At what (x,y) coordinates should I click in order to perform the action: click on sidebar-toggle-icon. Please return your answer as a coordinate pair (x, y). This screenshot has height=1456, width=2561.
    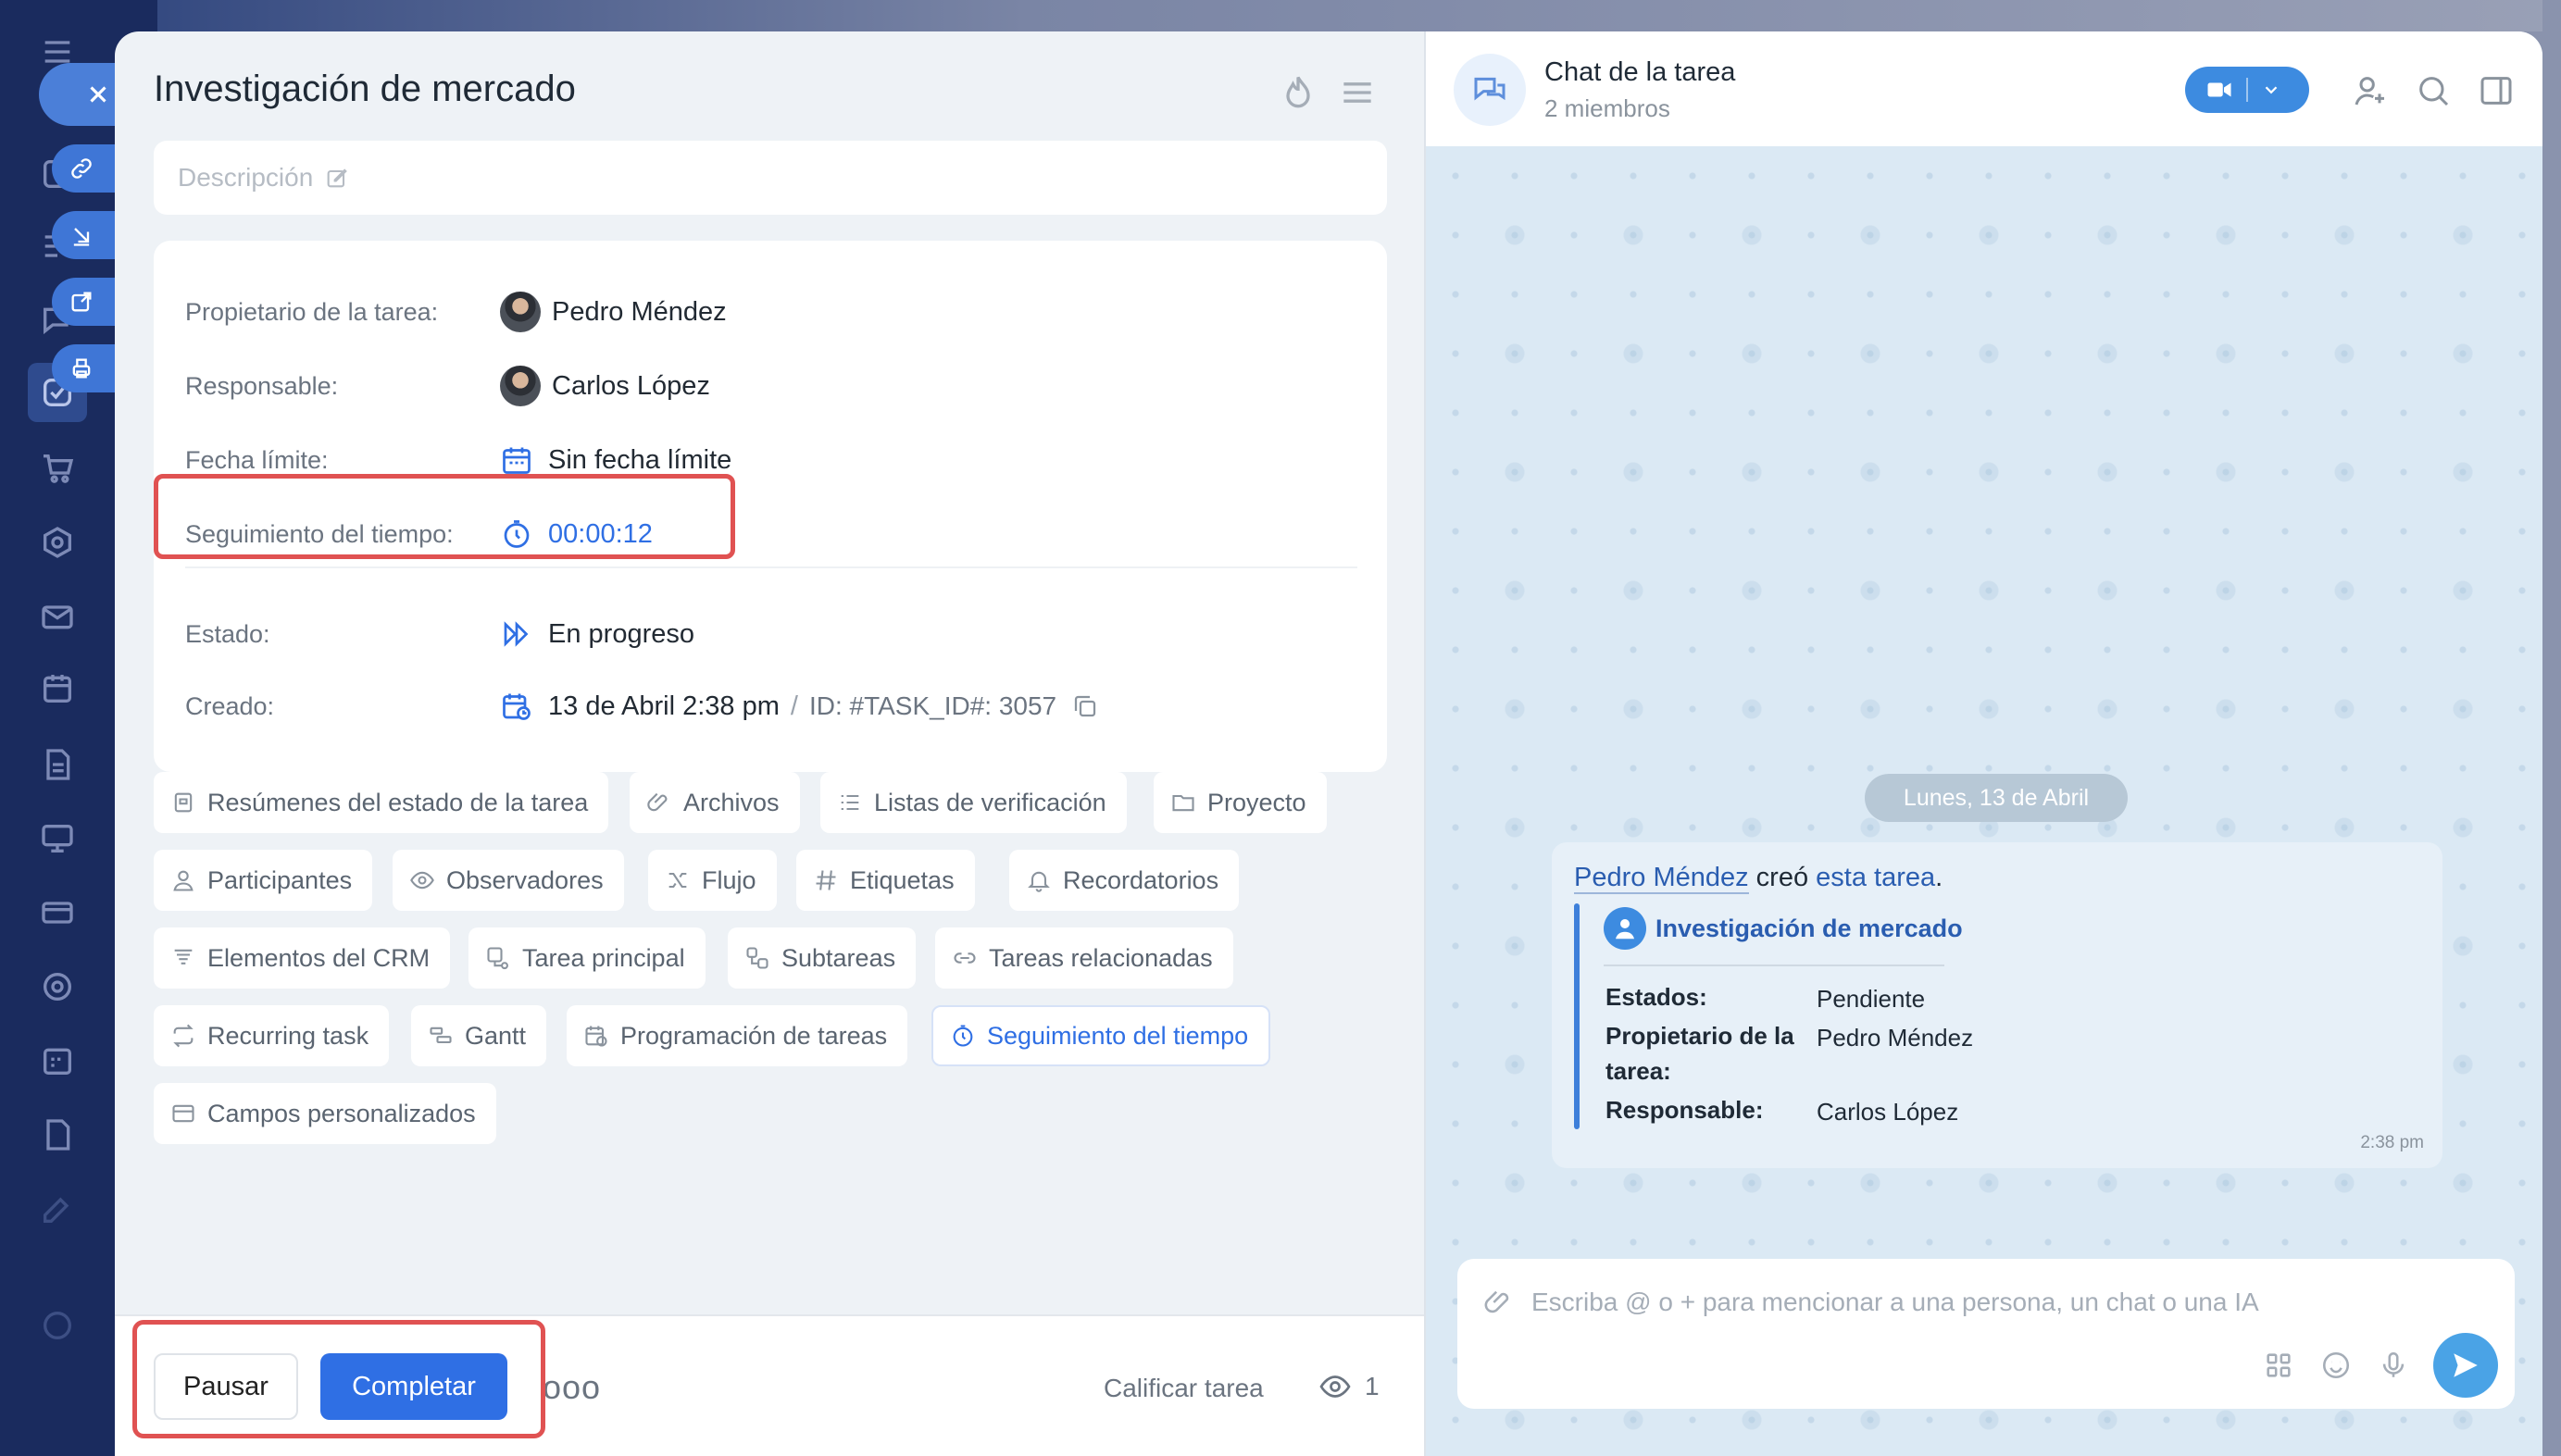
    Looking at the image, I should click on (2496, 90).